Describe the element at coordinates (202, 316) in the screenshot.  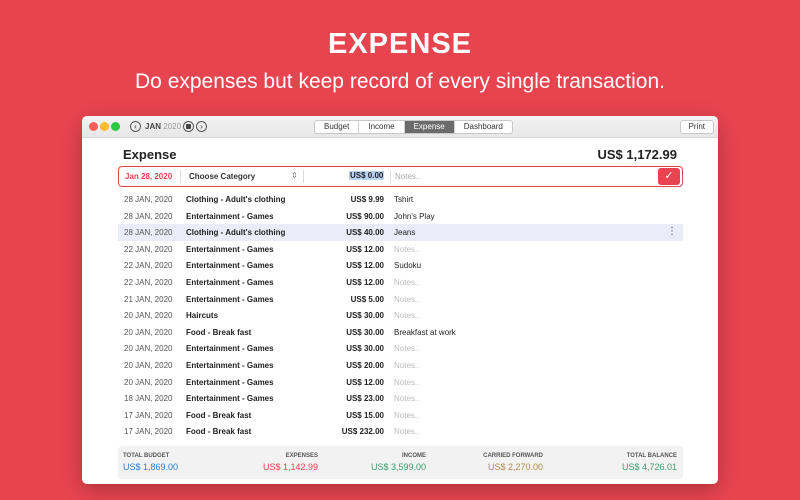
I see `row-category: Haircuts` at that location.